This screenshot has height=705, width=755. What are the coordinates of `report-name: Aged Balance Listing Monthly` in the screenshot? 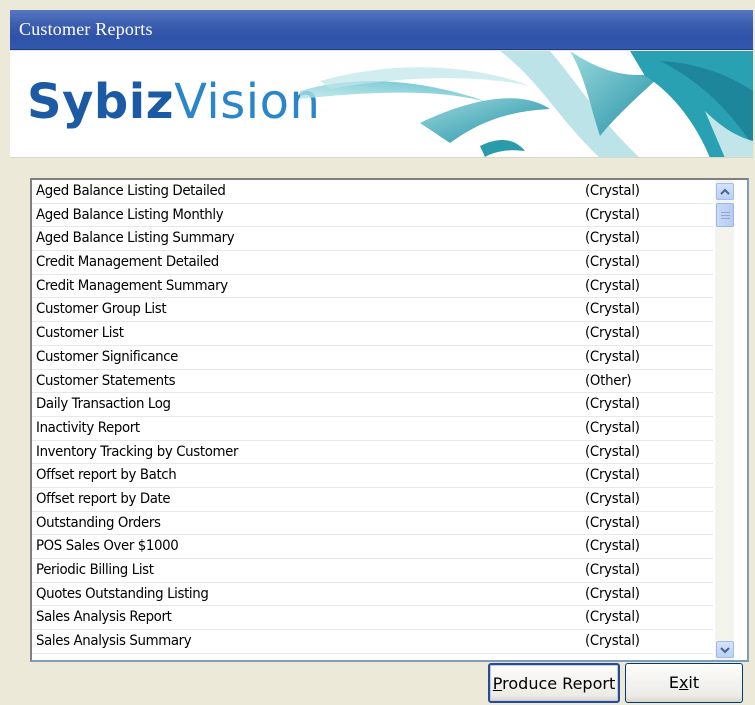 It's located at (130, 214).